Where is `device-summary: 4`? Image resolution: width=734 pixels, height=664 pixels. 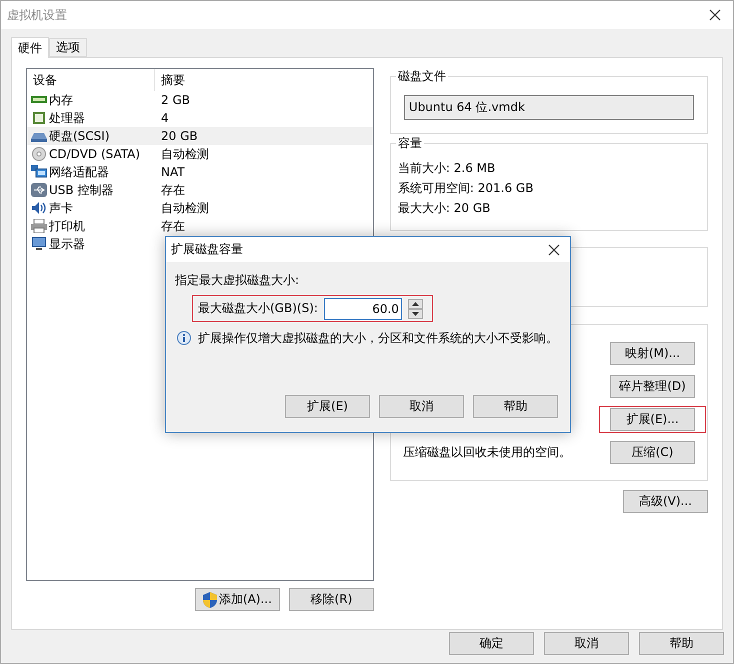
device-summary: 4 is located at coordinates (164, 118).